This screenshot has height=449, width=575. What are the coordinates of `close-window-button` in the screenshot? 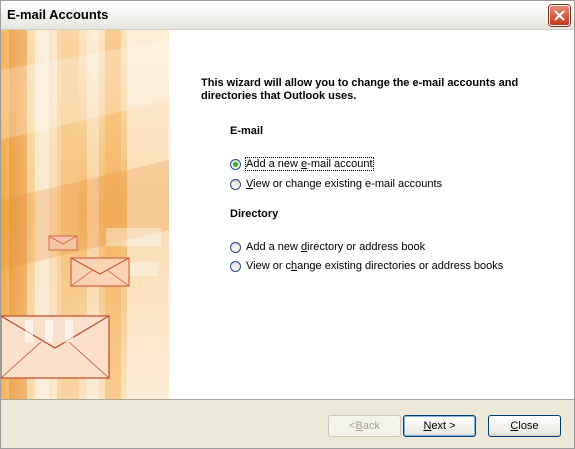 It's located at (559, 15).